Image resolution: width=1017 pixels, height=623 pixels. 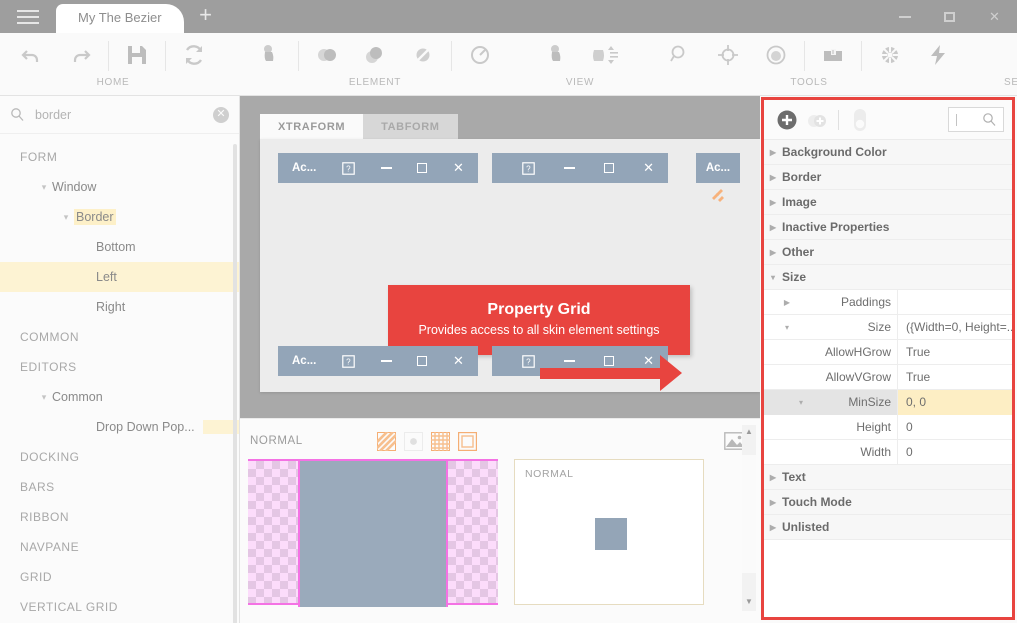 What do you see at coordinates (119, 157) in the screenshot?
I see `tree-category: FORM` at bounding box center [119, 157].